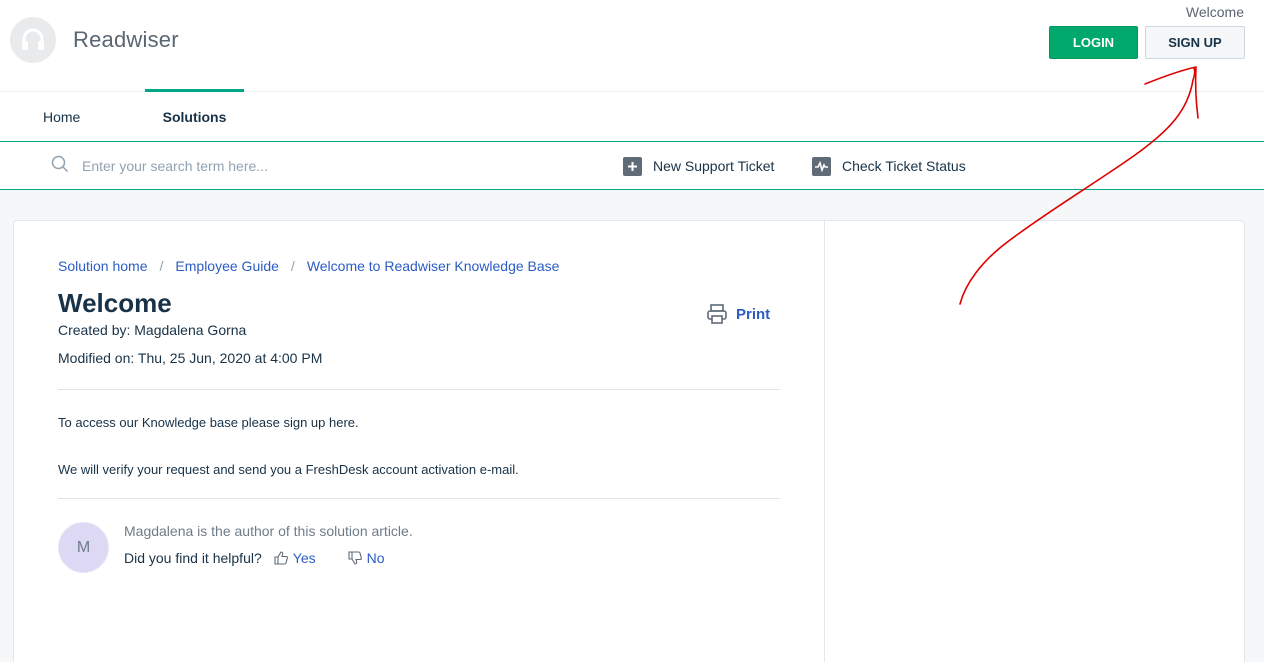  What do you see at coordinates (232, 166) in the screenshot?
I see `search-input` at bounding box center [232, 166].